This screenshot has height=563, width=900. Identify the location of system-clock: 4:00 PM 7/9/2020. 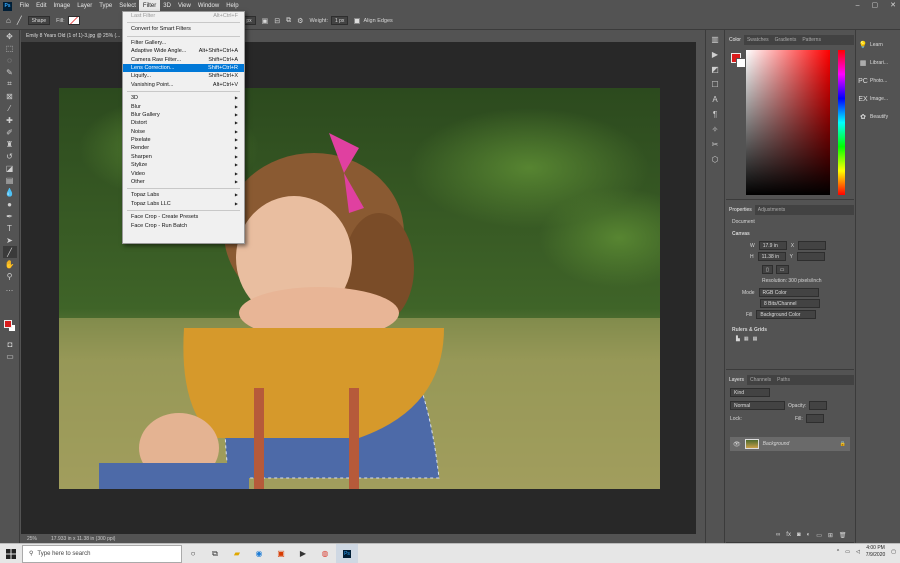
(875, 552).